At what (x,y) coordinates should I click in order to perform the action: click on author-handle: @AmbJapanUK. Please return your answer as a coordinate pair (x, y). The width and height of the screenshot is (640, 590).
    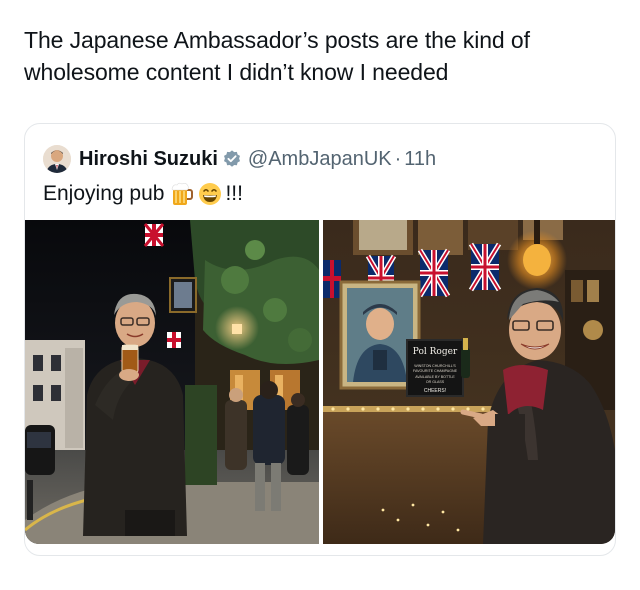
    Looking at the image, I should click on (320, 159).